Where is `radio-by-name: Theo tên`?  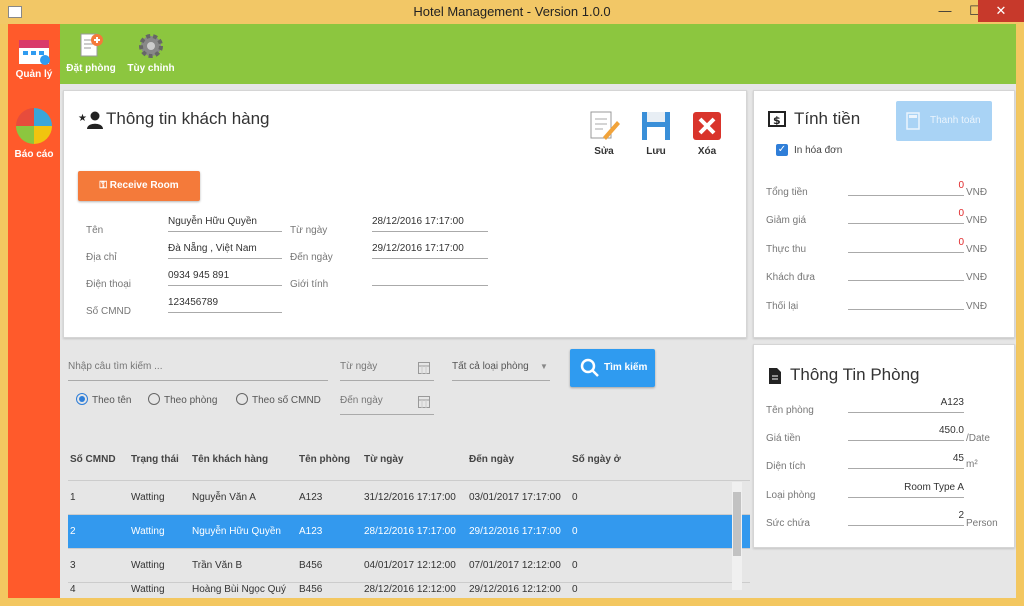
radio-by-name: Theo tên is located at coordinates (103, 399).